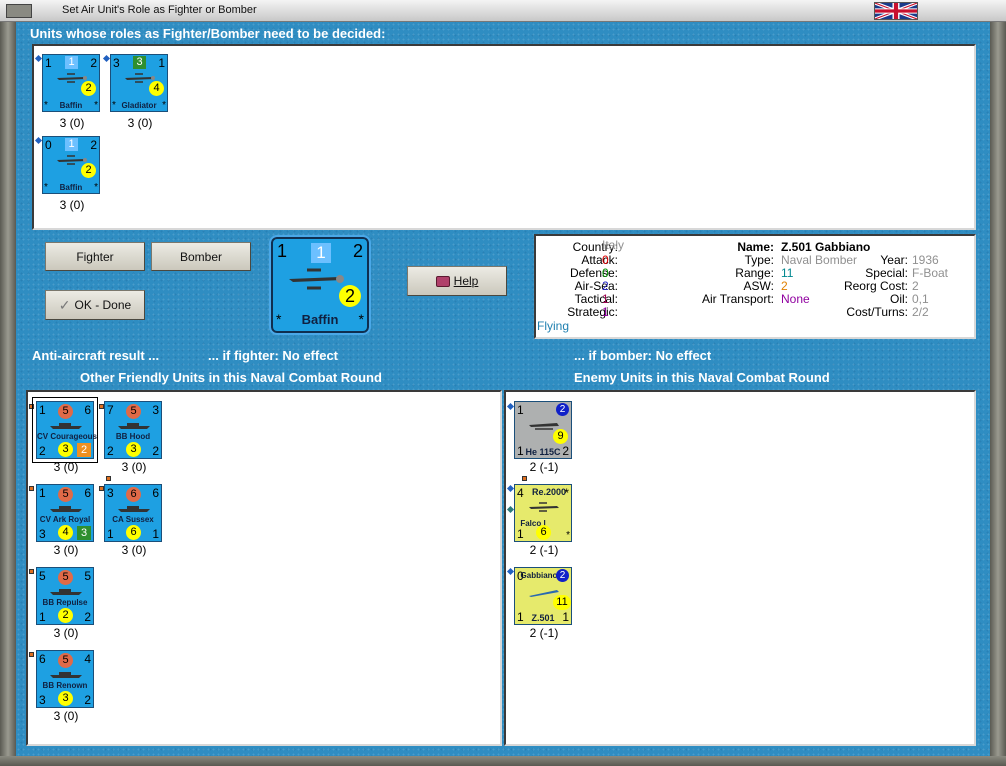 The width and height of the screenshot is (1006, 766). Describe the element at coordinates (67, 436) in the screenshot. I see `counter-unit-name: CV Courageous` at that location.